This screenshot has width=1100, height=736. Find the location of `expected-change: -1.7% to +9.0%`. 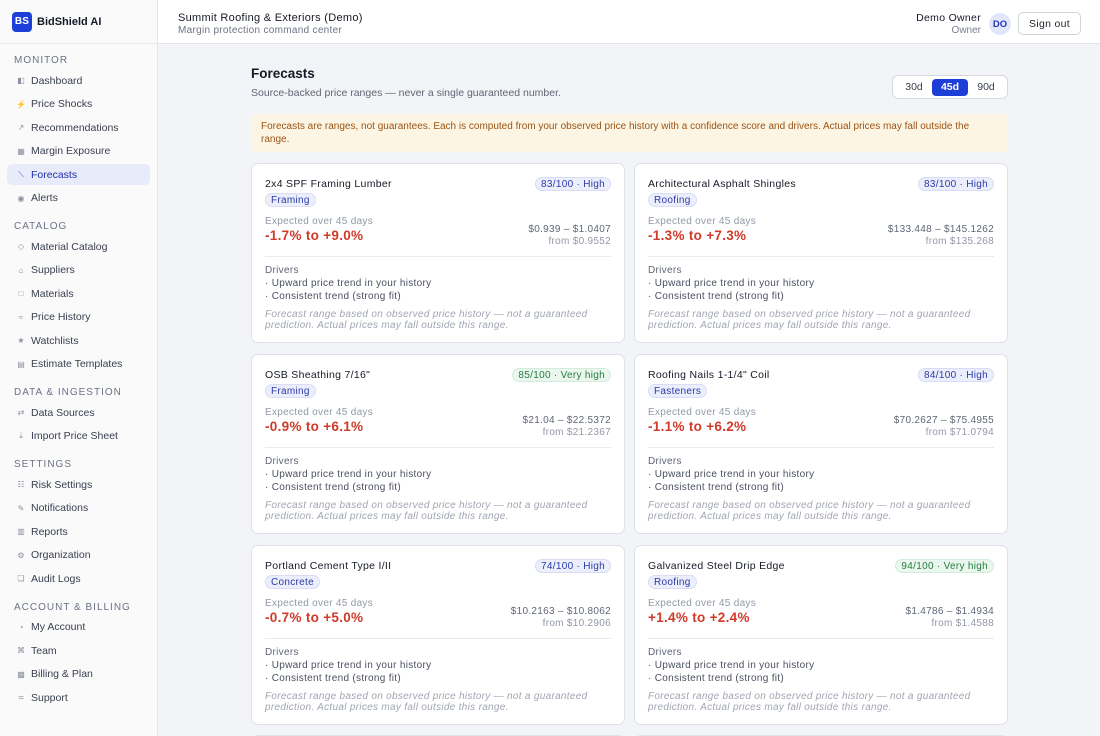

expected-change: -1.7% to +9.0% is located at coordinates (314, 235).